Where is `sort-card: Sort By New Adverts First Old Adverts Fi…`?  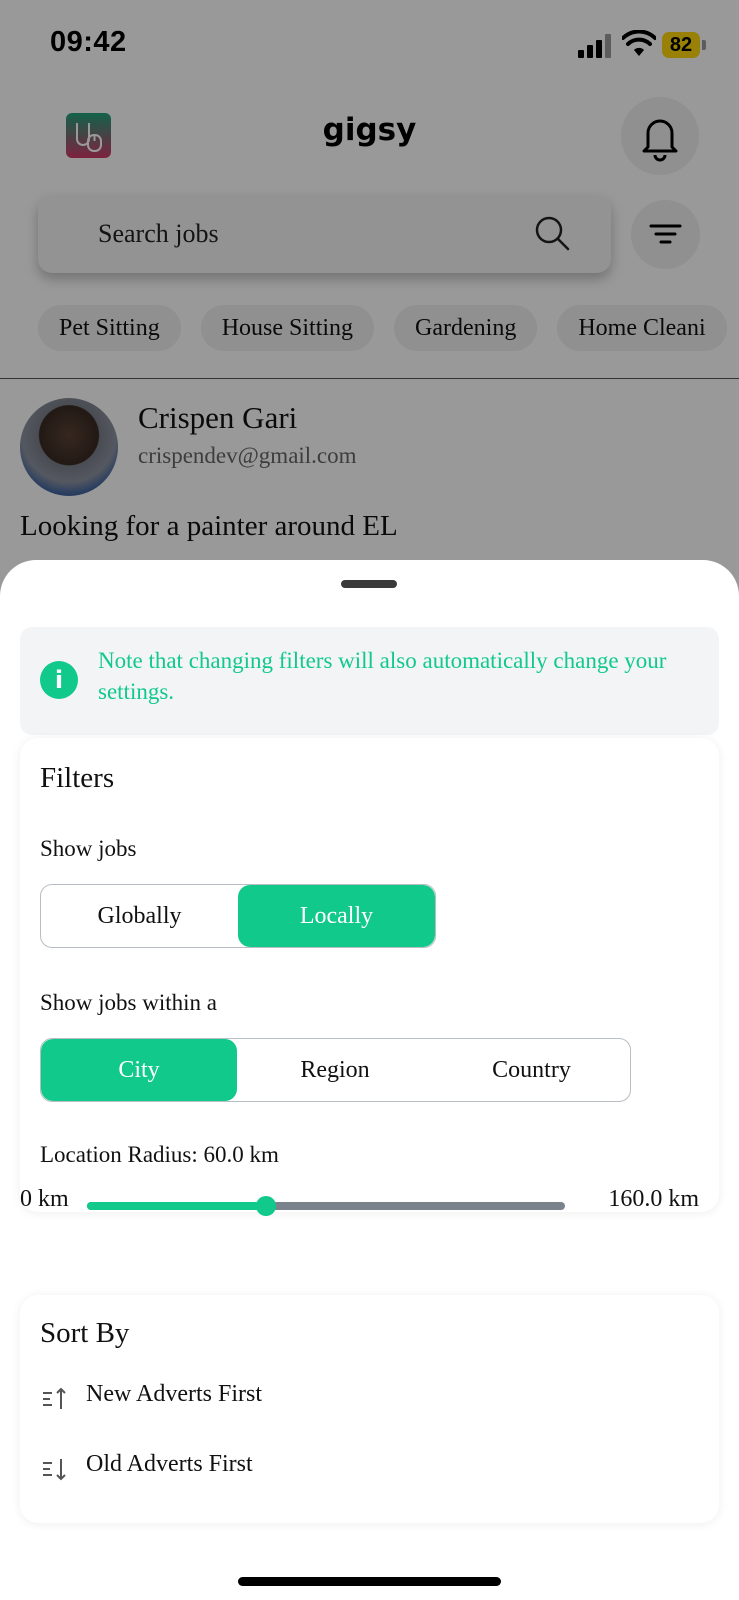
sort-card: Sort By New Adverts First Old Adverts Fi… is located at coordinates (369, 1409).